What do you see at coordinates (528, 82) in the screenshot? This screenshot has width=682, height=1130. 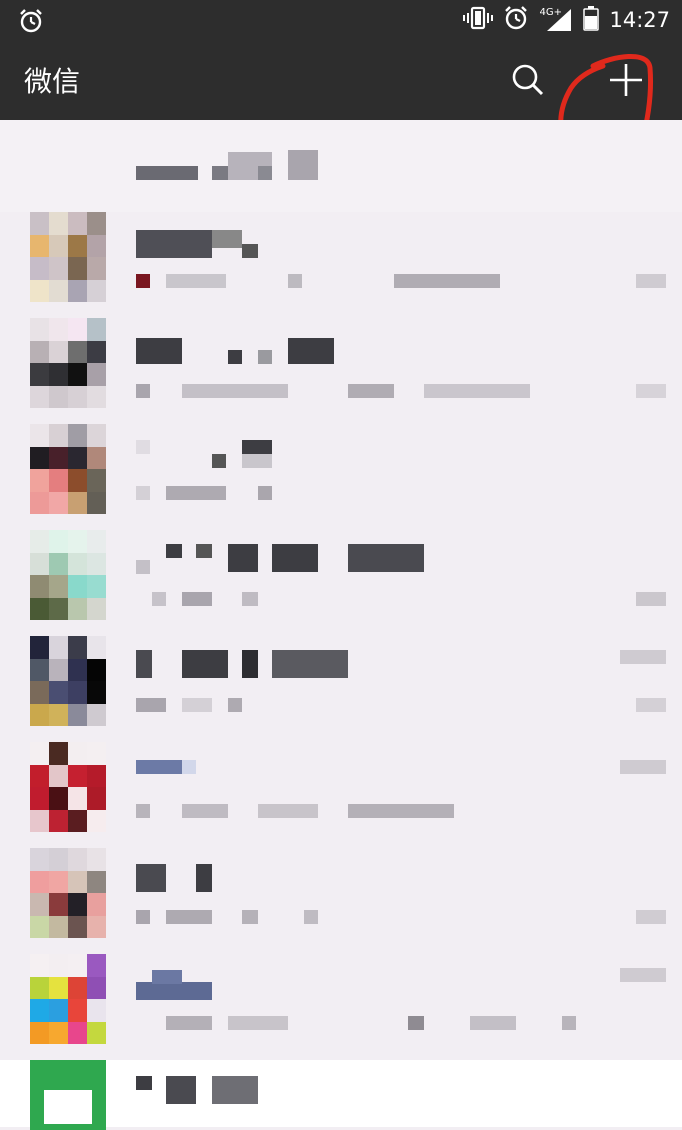 I see `search-icon` at bounding box center [528, 82].